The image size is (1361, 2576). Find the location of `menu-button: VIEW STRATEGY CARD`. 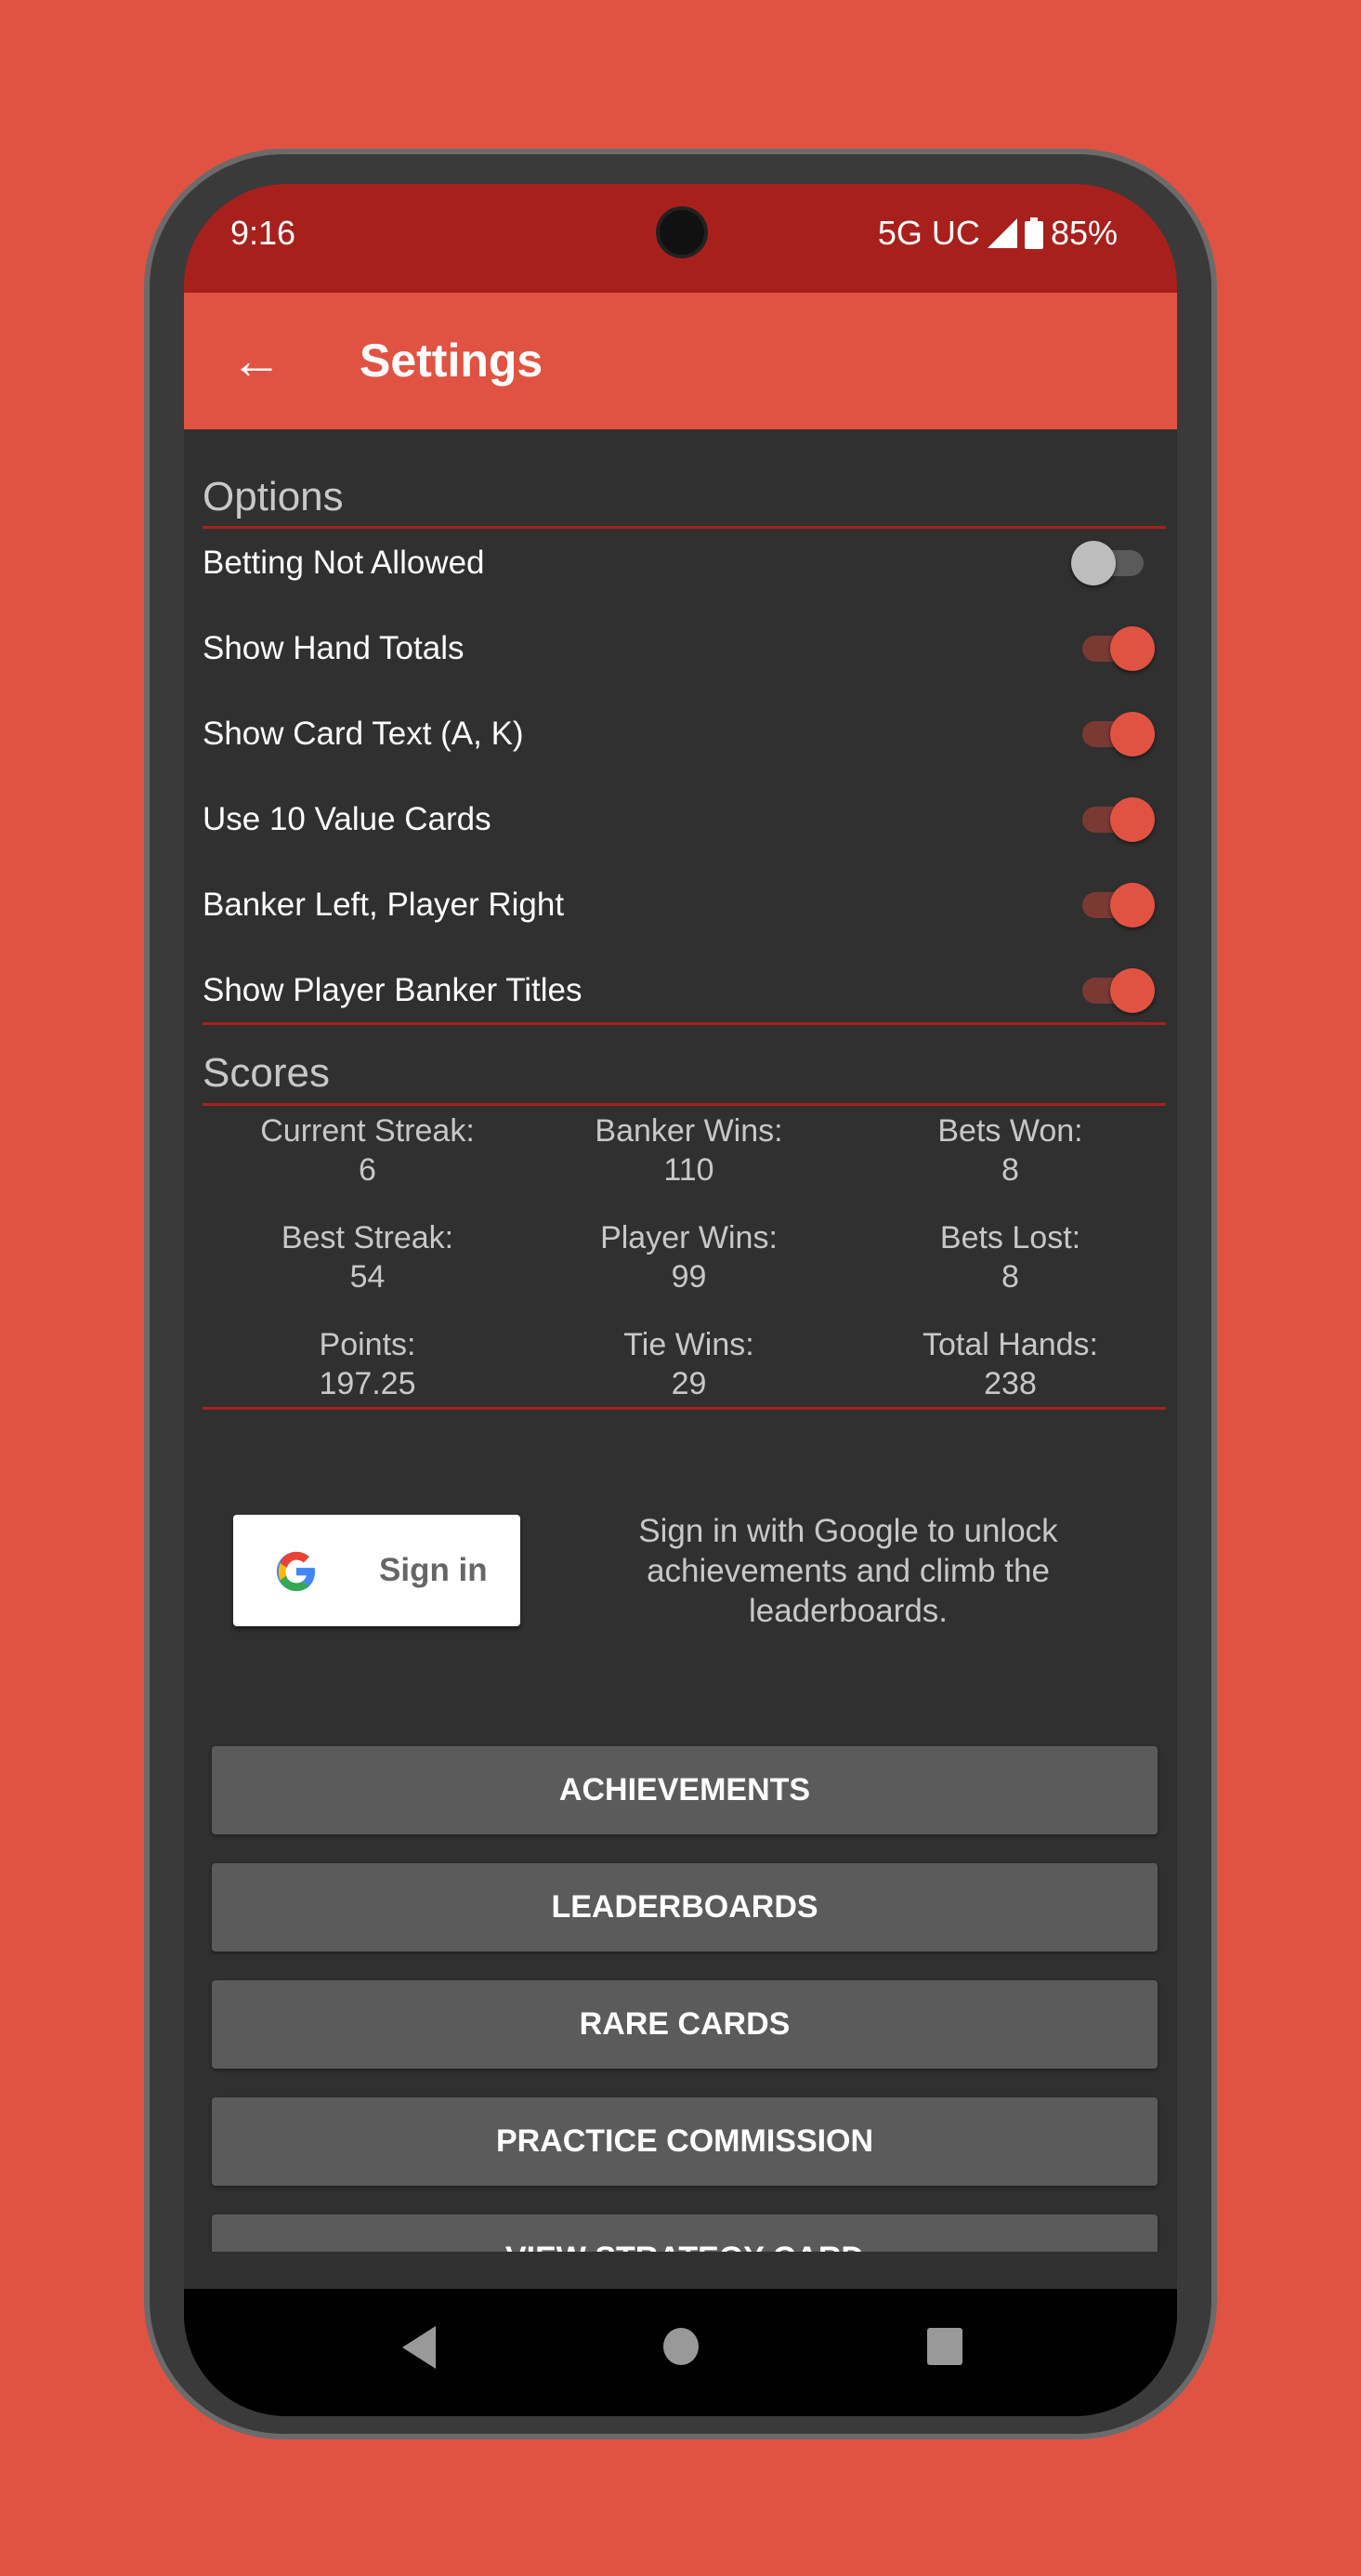

menu-button: VIEW STRATEGY CARD is located at coordinates (685, 2233).